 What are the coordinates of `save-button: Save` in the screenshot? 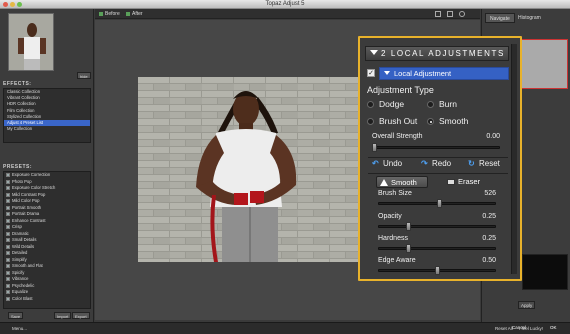 It's located at (16, 315).